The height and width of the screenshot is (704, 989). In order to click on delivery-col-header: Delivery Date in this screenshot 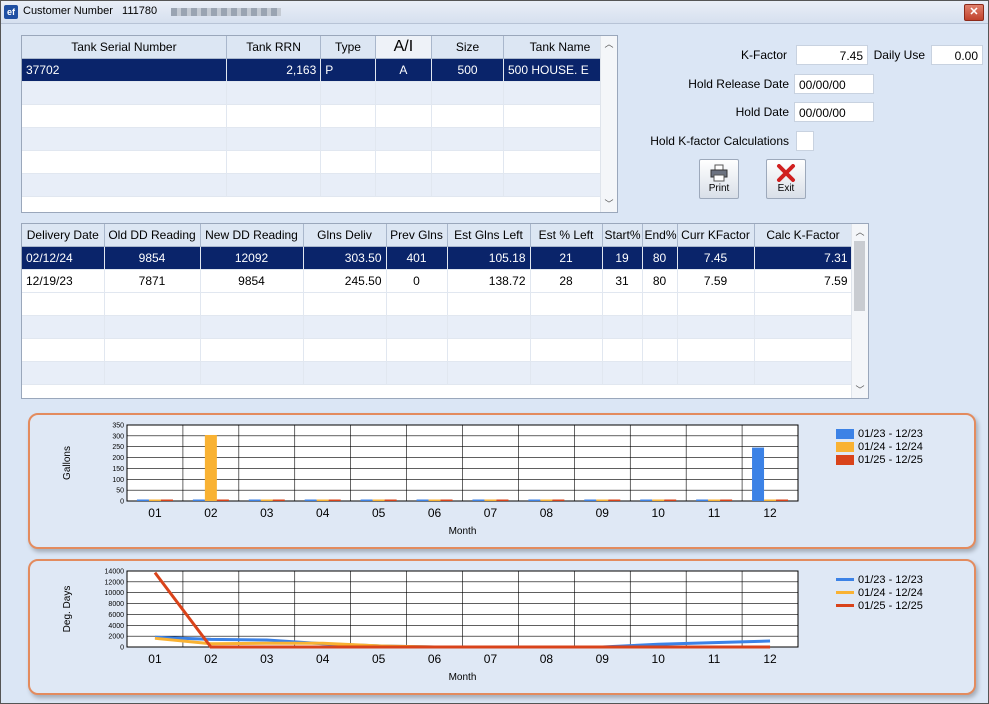, I will do `click(63, 235)`.